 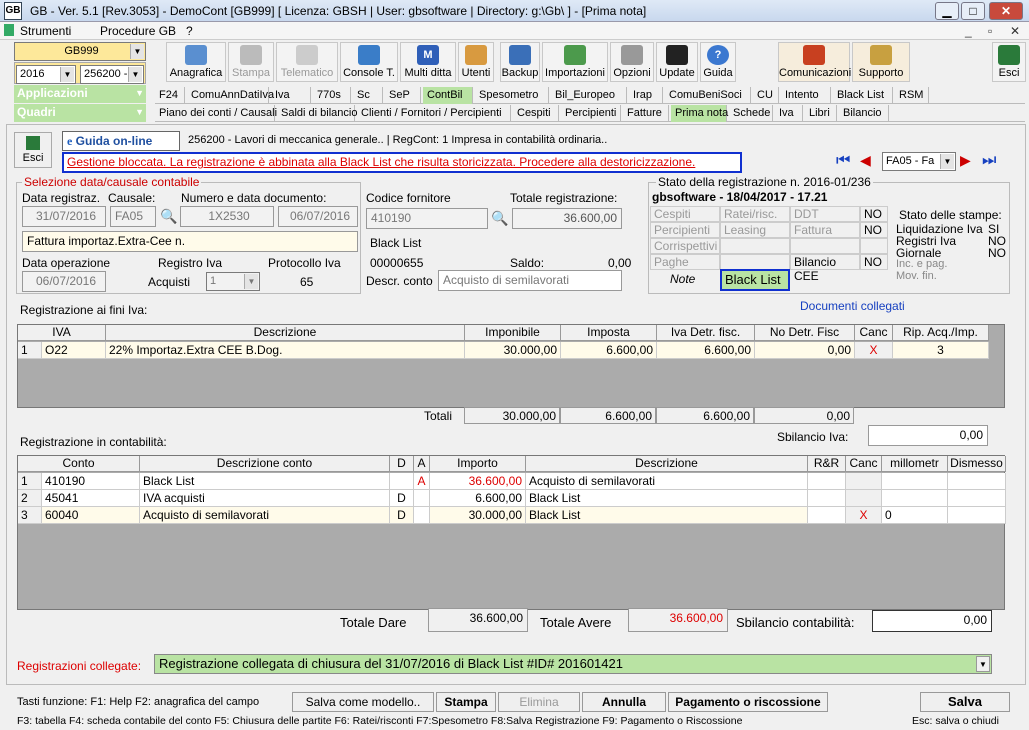 I want to click on tab-sep: SeP, so click(x=403, y=95).